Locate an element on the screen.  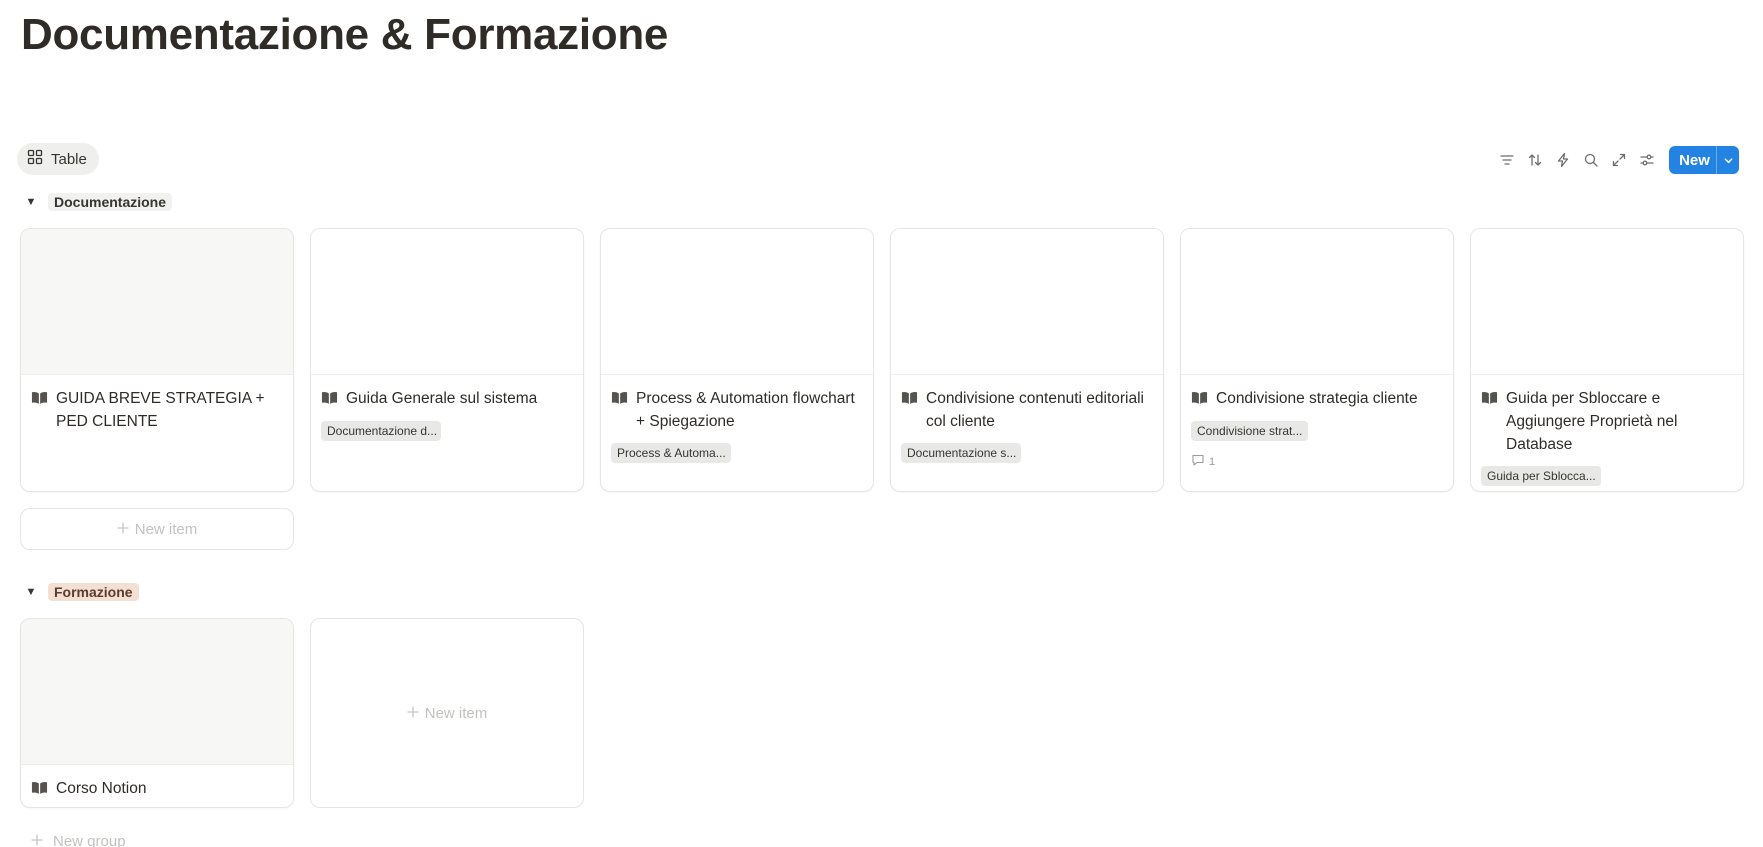
tab-table-view: Table is located at coordinates (58, 159).